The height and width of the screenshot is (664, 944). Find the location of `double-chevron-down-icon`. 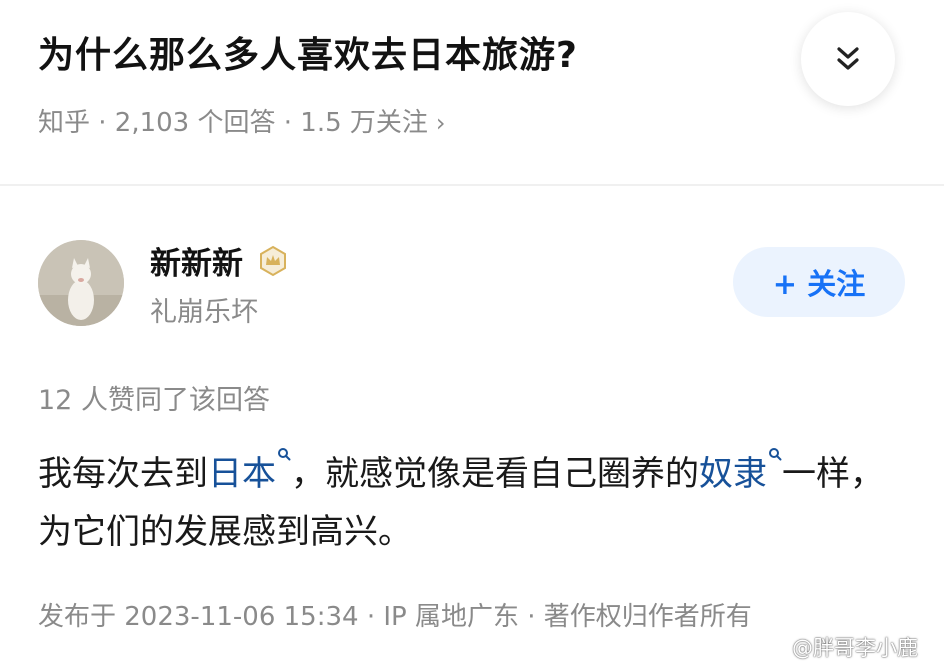

double-chevron-down-icon is located at coordinates (848, 58).